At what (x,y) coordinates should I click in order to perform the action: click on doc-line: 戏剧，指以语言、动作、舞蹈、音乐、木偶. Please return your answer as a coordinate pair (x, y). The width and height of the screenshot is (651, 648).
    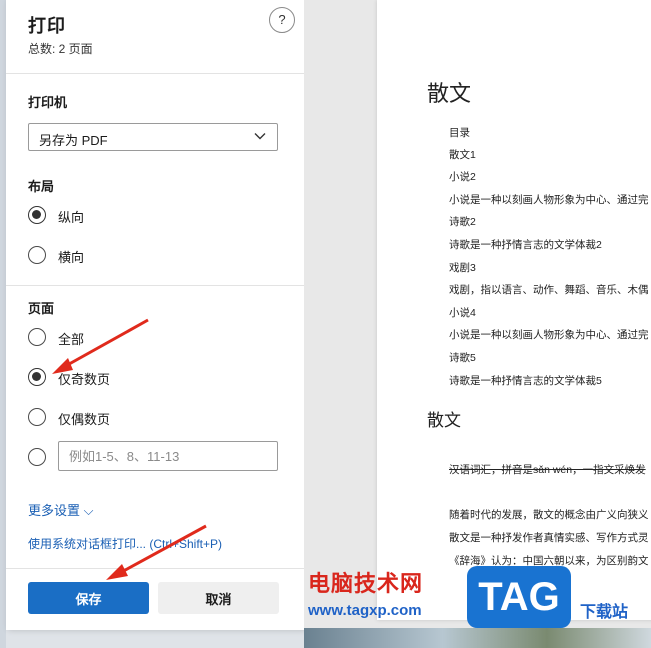
    Looking at the image, I should click on (549, 290).